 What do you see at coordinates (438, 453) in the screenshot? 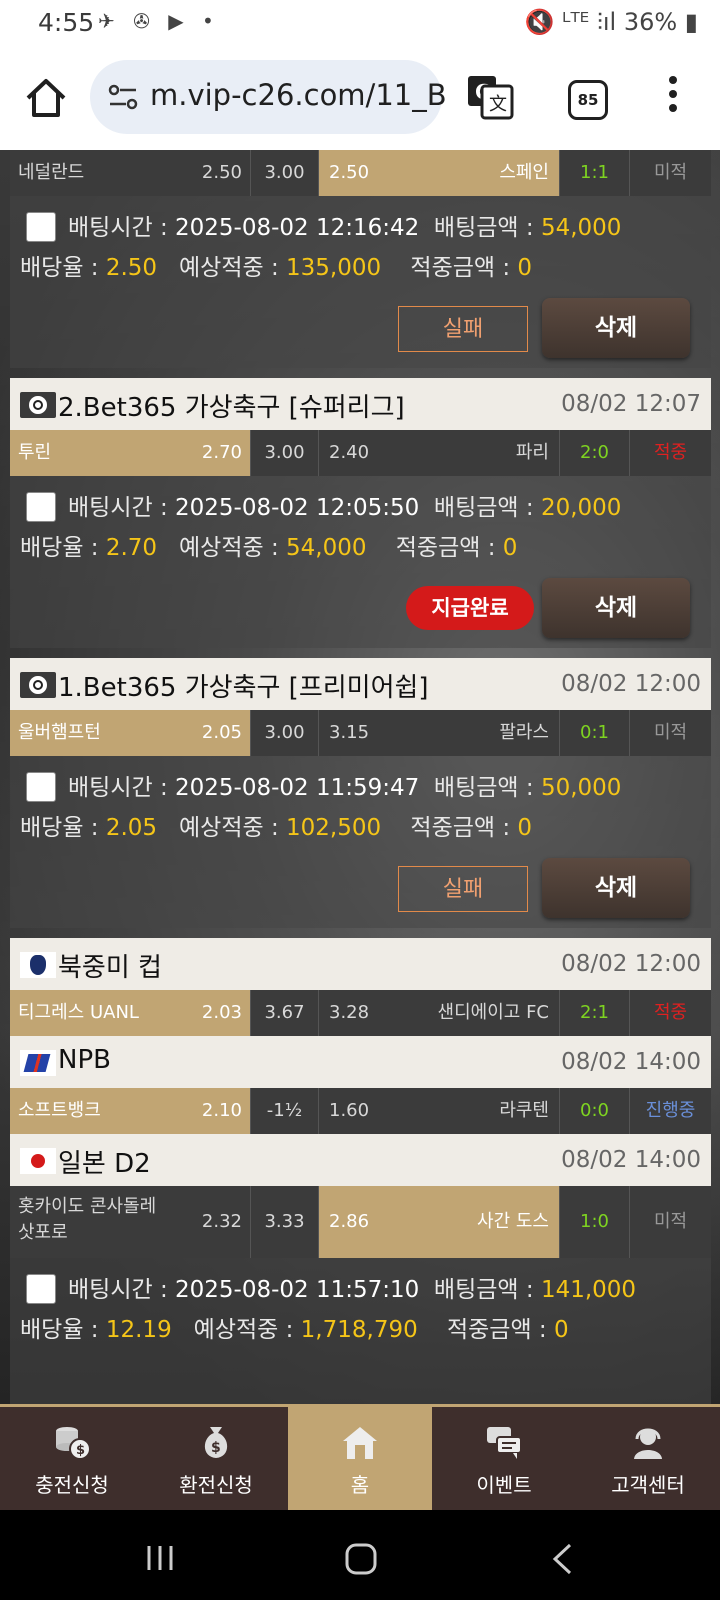
I see `away-team-cell: 2.40 파리` at bounding box center [438, 453].